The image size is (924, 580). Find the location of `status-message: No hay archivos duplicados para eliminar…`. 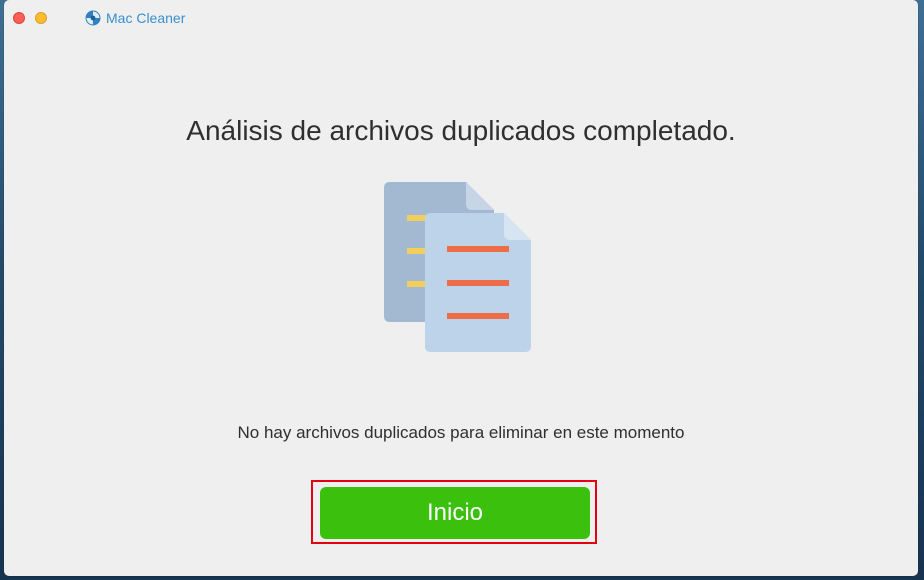

status-message: No hay archivos duplicados para eliminar… is located at coordinates (461, 432).